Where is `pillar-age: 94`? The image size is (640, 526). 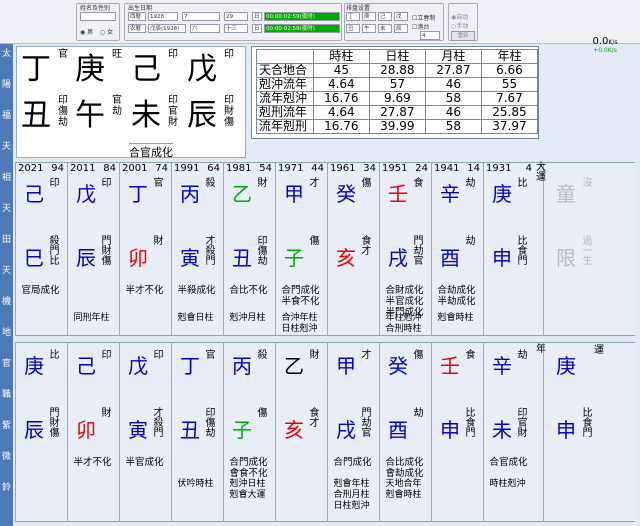 pillar-age: 94 is located at coordinates (57, 168).